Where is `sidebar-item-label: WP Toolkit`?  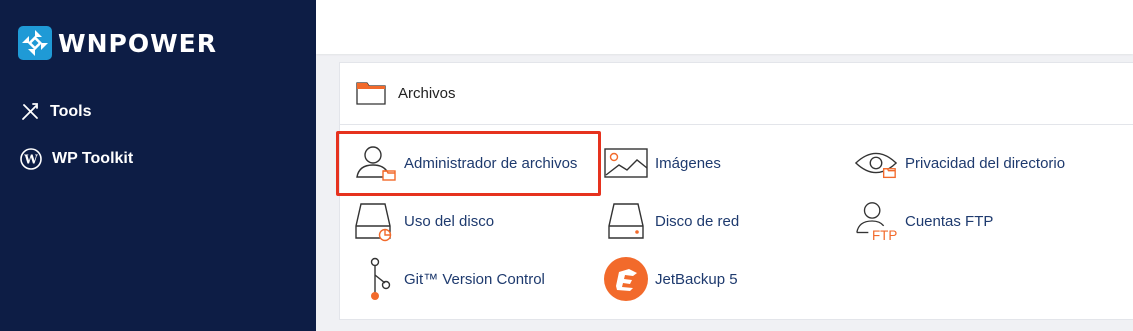 sidebar-item-label: WP Toolkit is located at coordinates (93, 158).